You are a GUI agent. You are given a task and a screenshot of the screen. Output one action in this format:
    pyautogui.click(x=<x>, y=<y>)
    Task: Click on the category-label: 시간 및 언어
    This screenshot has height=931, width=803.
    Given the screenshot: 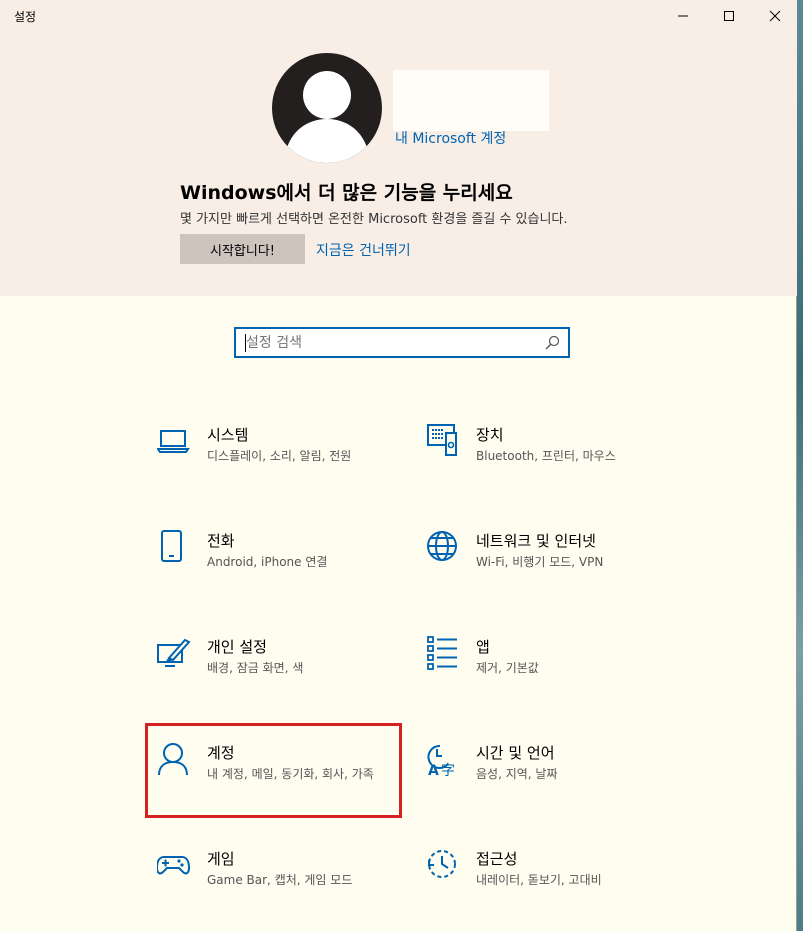 What is the action you would take?
    pyautogui.click(x=515, y=753)
    